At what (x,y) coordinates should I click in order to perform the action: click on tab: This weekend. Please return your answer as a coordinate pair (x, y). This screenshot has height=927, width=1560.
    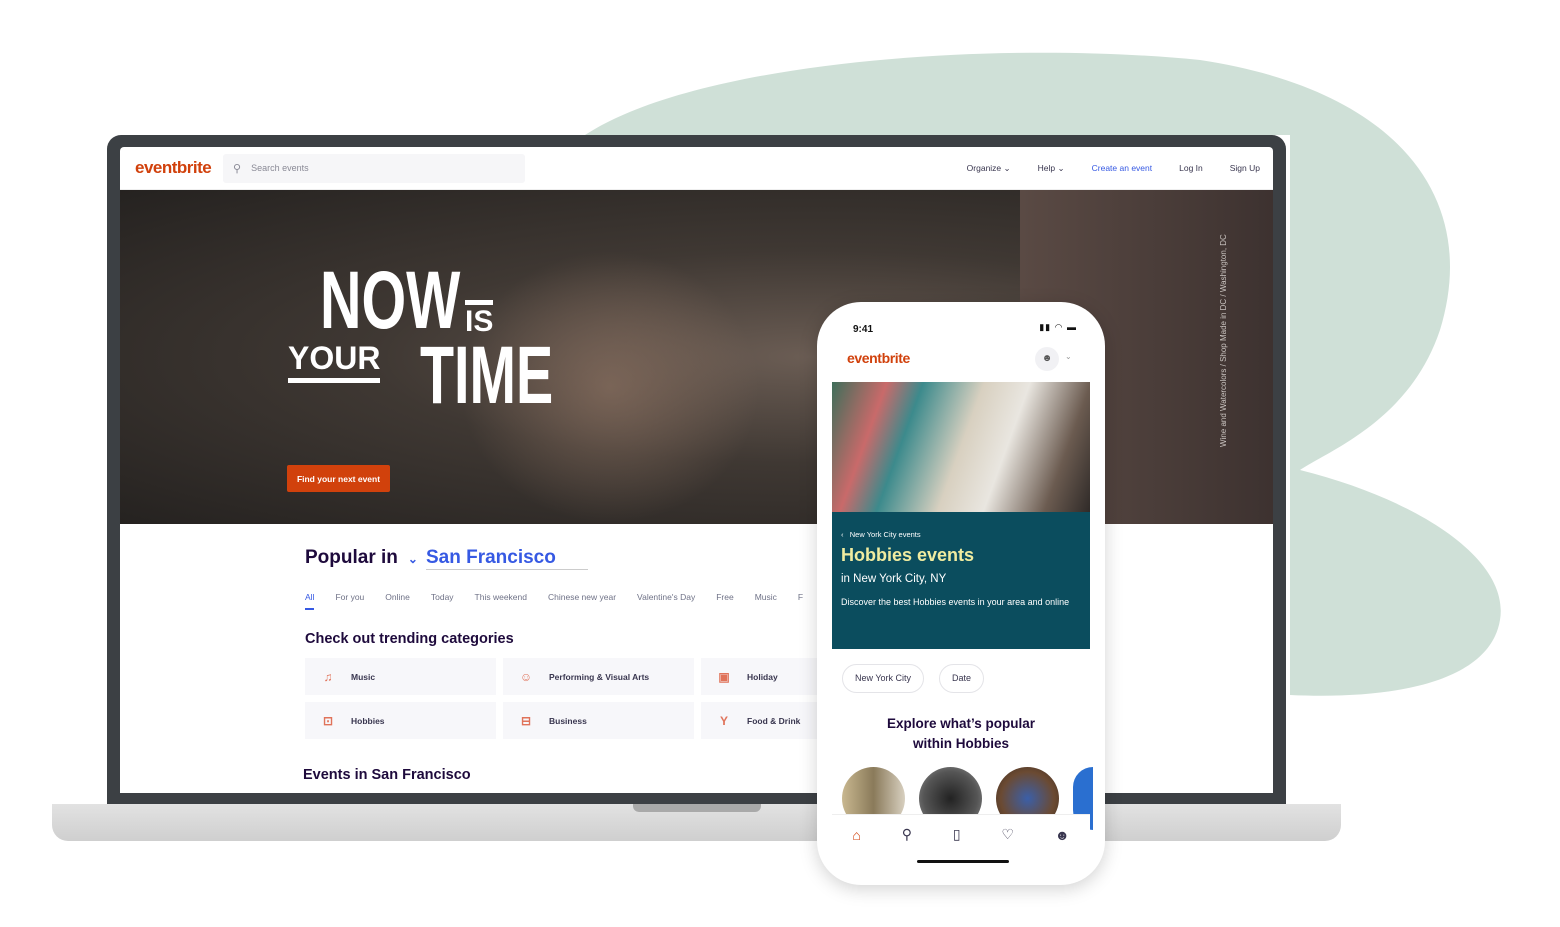
    Looking at the image, I should click on (501, 601).